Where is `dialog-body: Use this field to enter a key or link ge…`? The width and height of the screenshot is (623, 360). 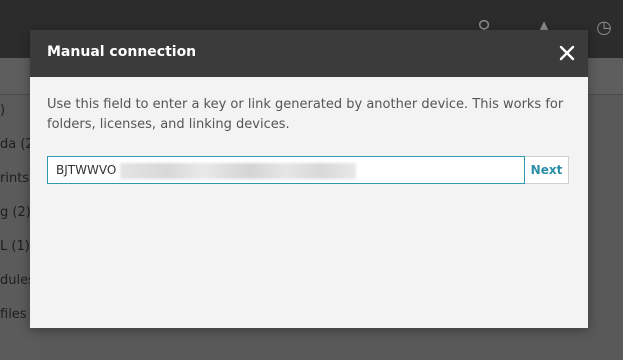 dialog-body: Use this field to enter a key or link ge… is located at coordinates (309, 106).